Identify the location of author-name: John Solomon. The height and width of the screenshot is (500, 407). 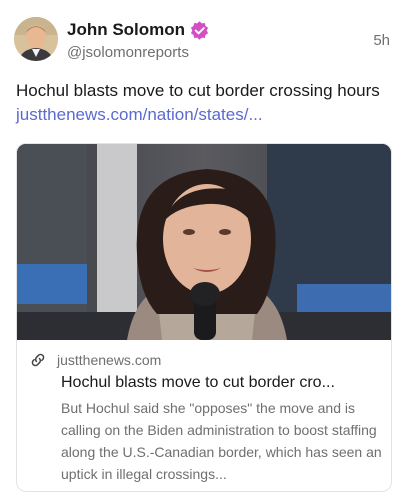
(126, 30).